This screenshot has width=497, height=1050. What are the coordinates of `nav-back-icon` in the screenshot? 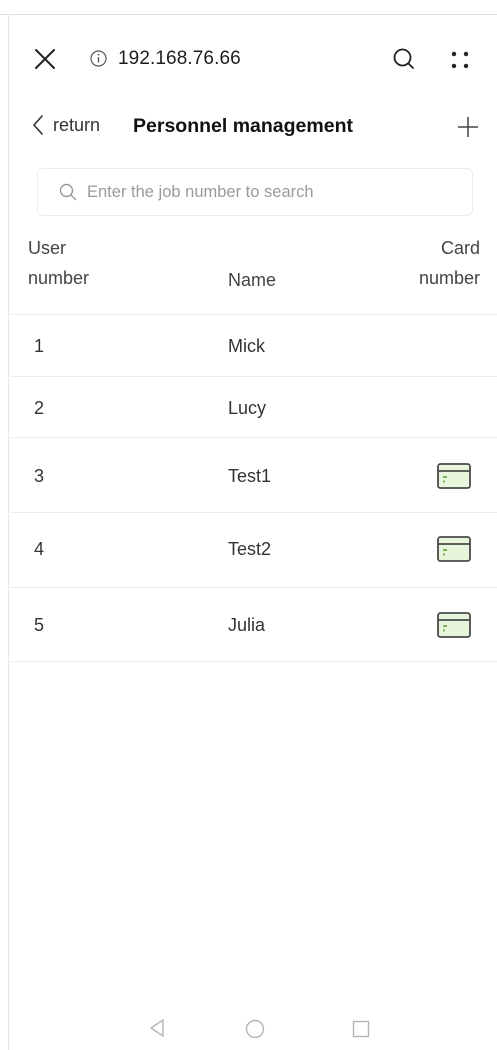 It's located at (157, 1028).